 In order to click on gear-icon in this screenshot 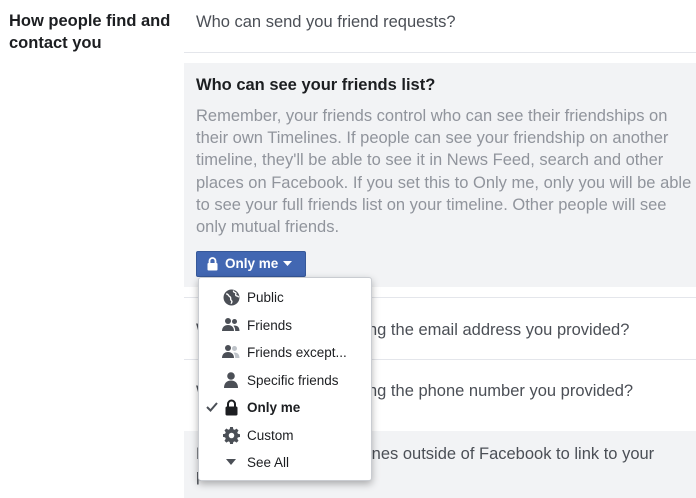, I will do `click(231, 435)`.